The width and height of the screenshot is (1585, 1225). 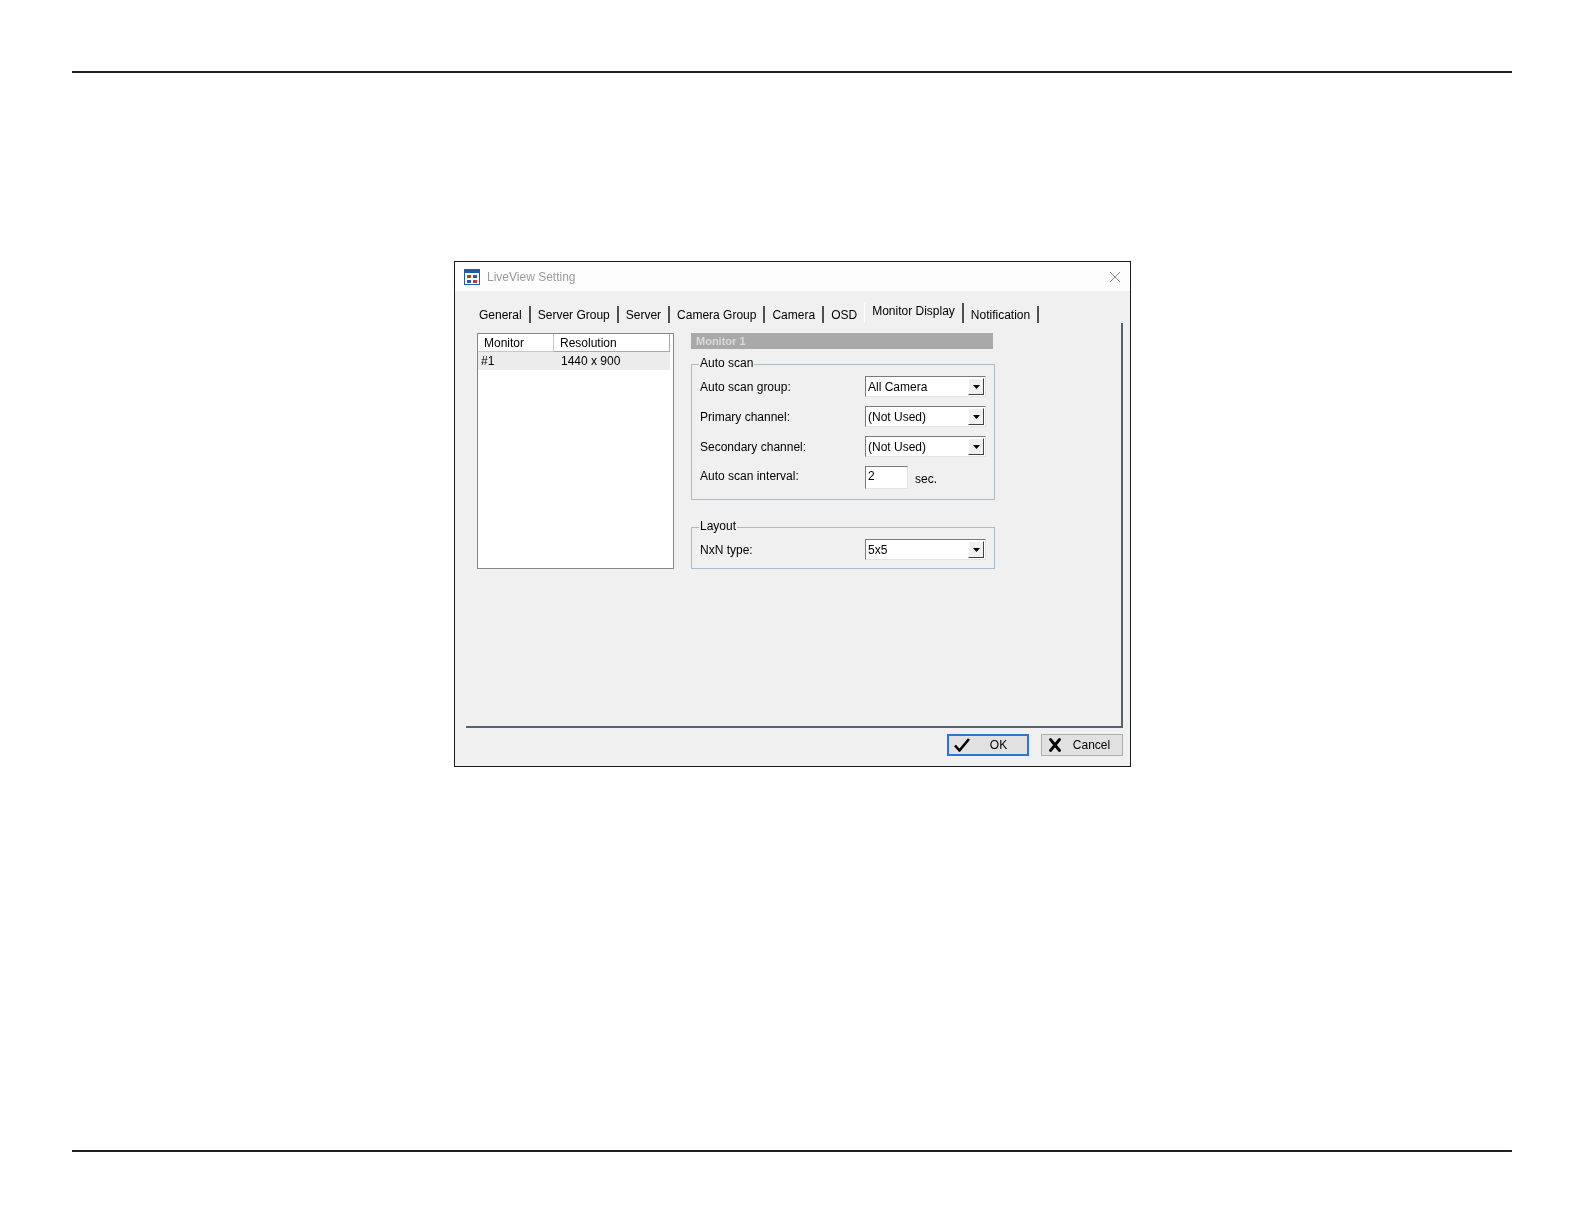 What do you see at coordinates (750, 475) in the screenshot?
I see `field-label: Auto scan interval:` at bounding box center [750, 475].